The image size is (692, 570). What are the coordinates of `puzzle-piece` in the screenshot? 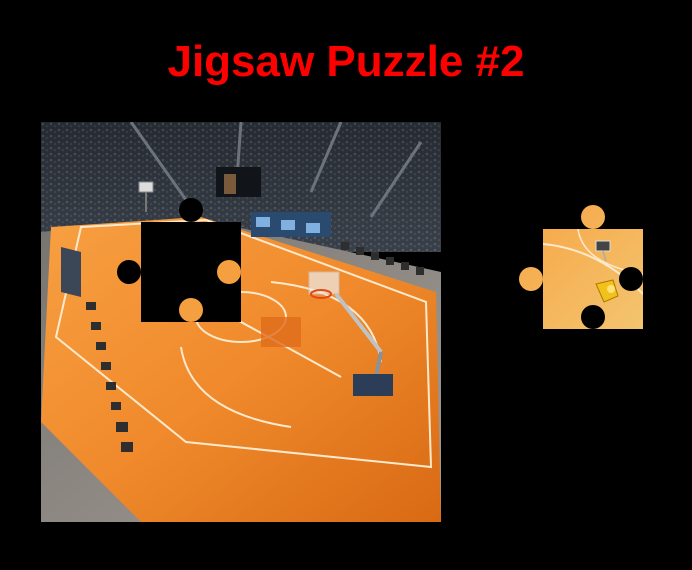 It's located at (581, 267).